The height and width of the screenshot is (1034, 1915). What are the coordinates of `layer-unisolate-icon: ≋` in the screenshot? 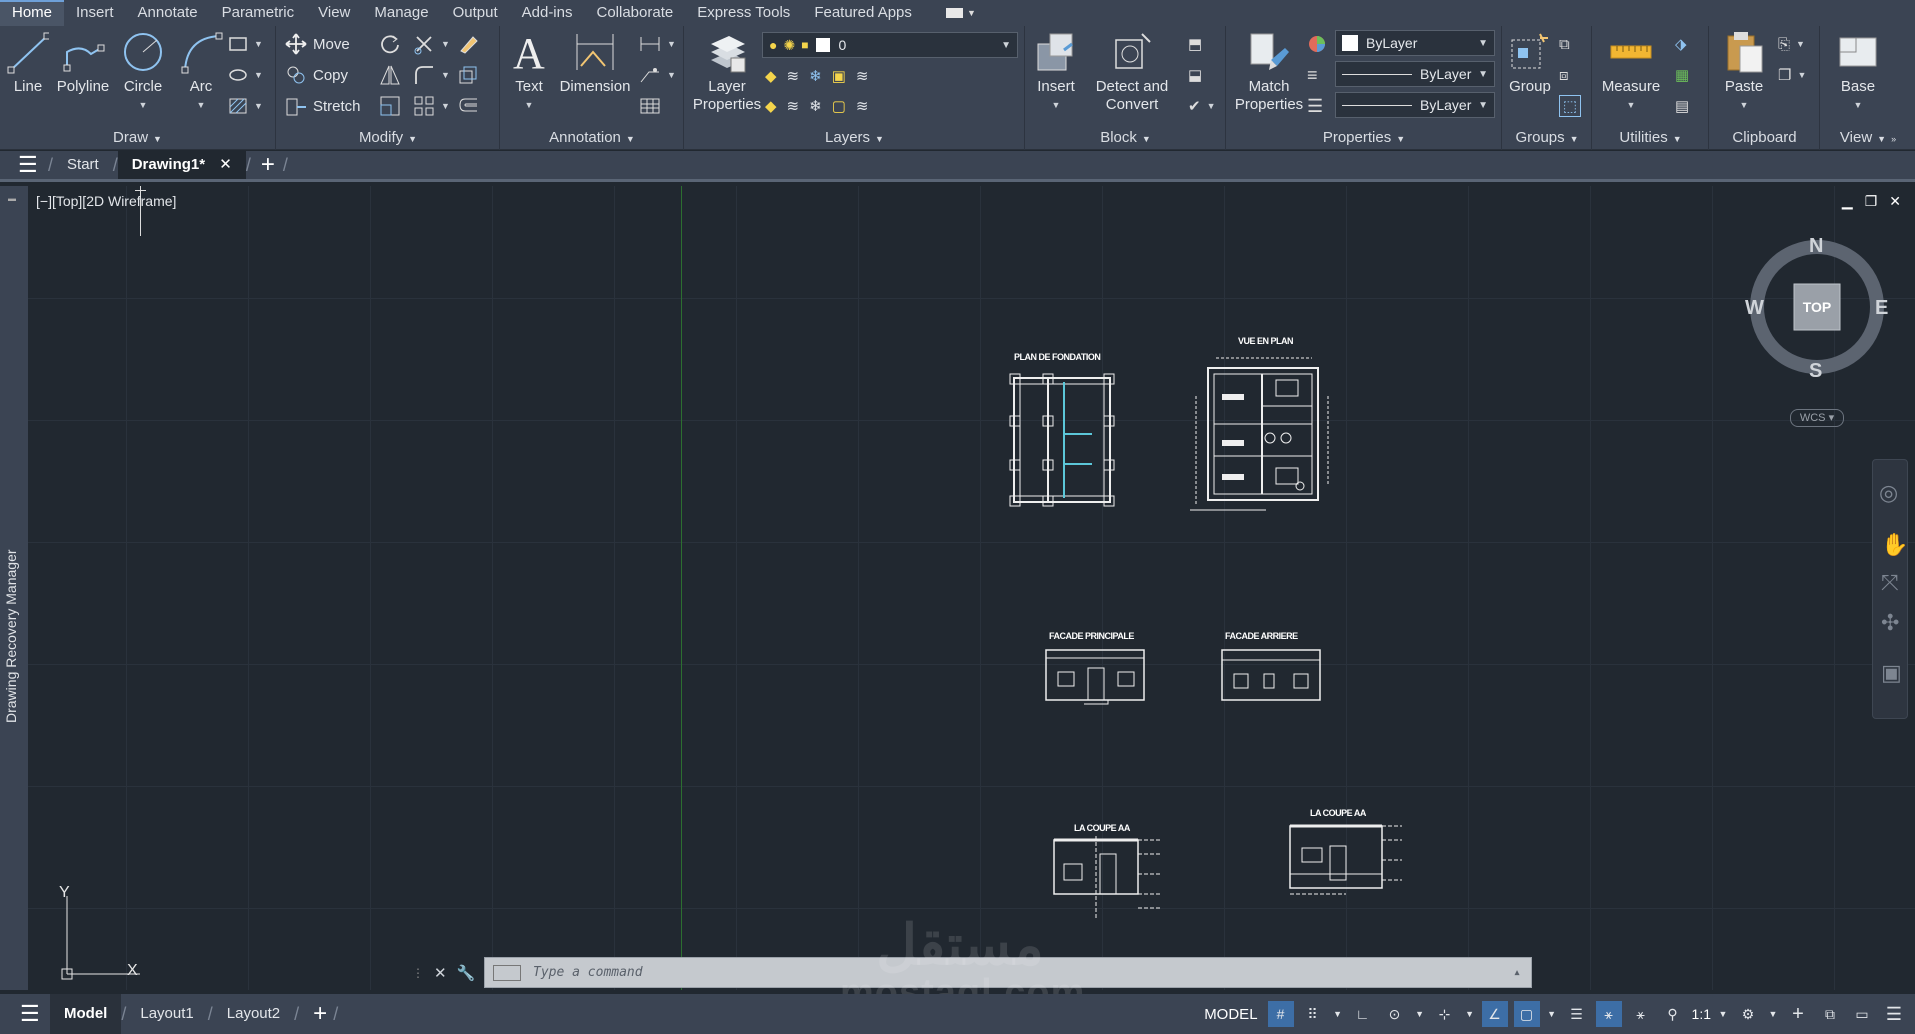 It's located at (793, 106).